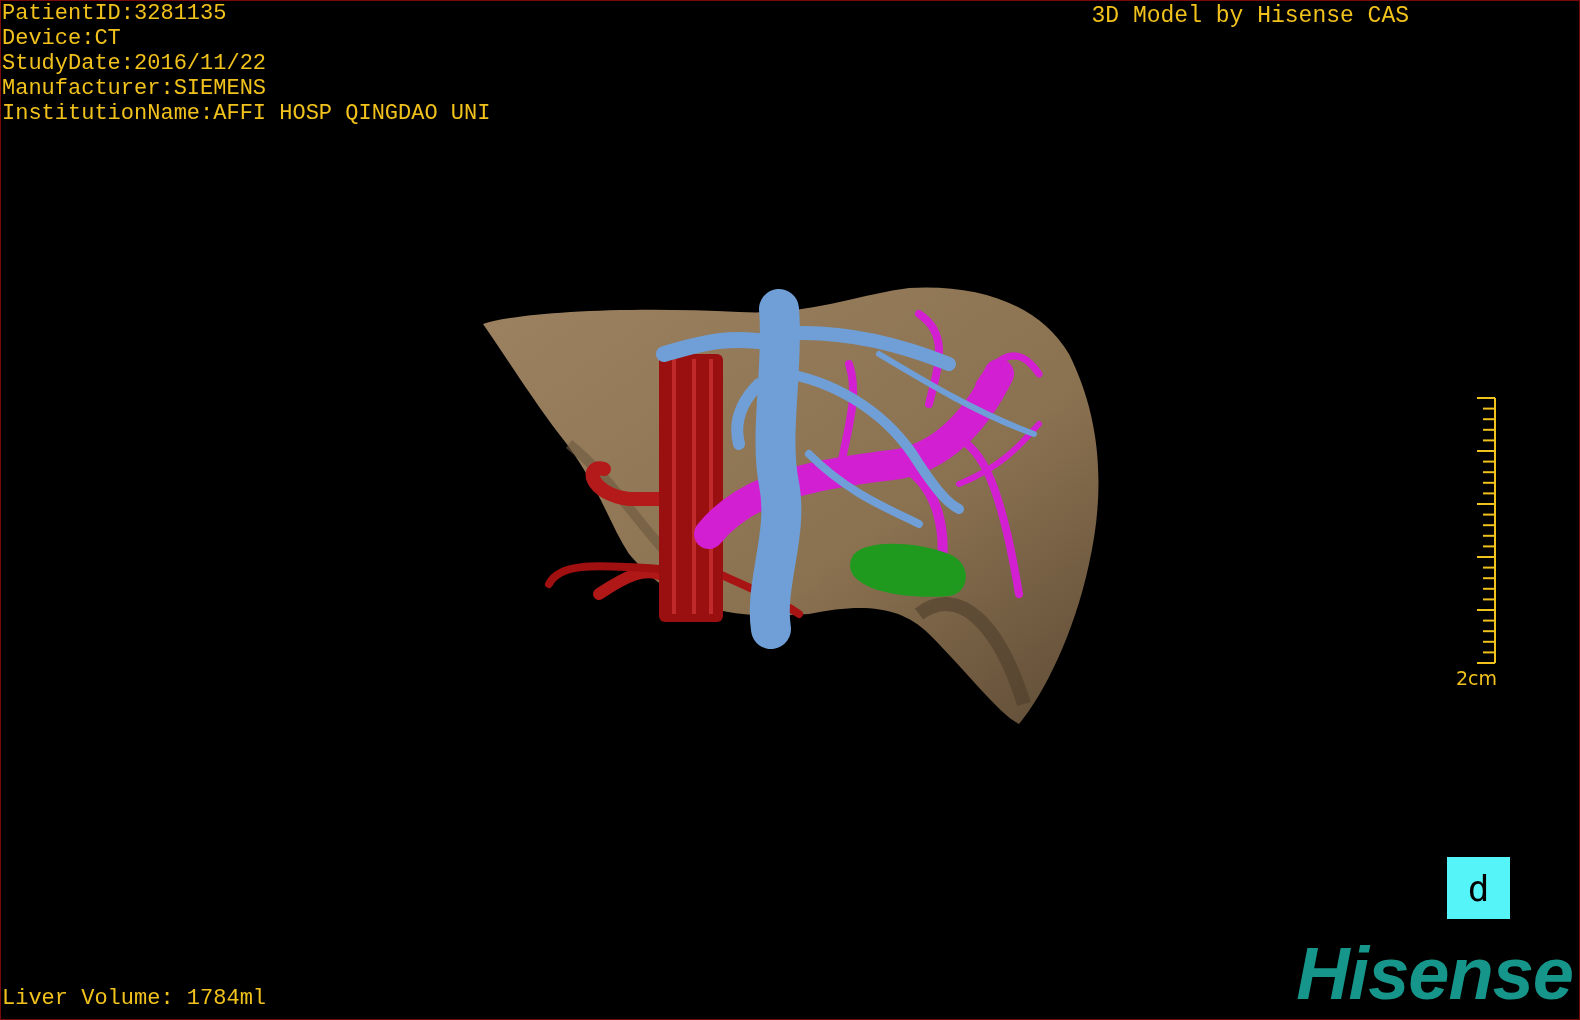 The width and height of the screenshot is (1580, 1020). Describe the element at coordinates (1478, 888) in the screenshot. I see `view-label: d` at that location.